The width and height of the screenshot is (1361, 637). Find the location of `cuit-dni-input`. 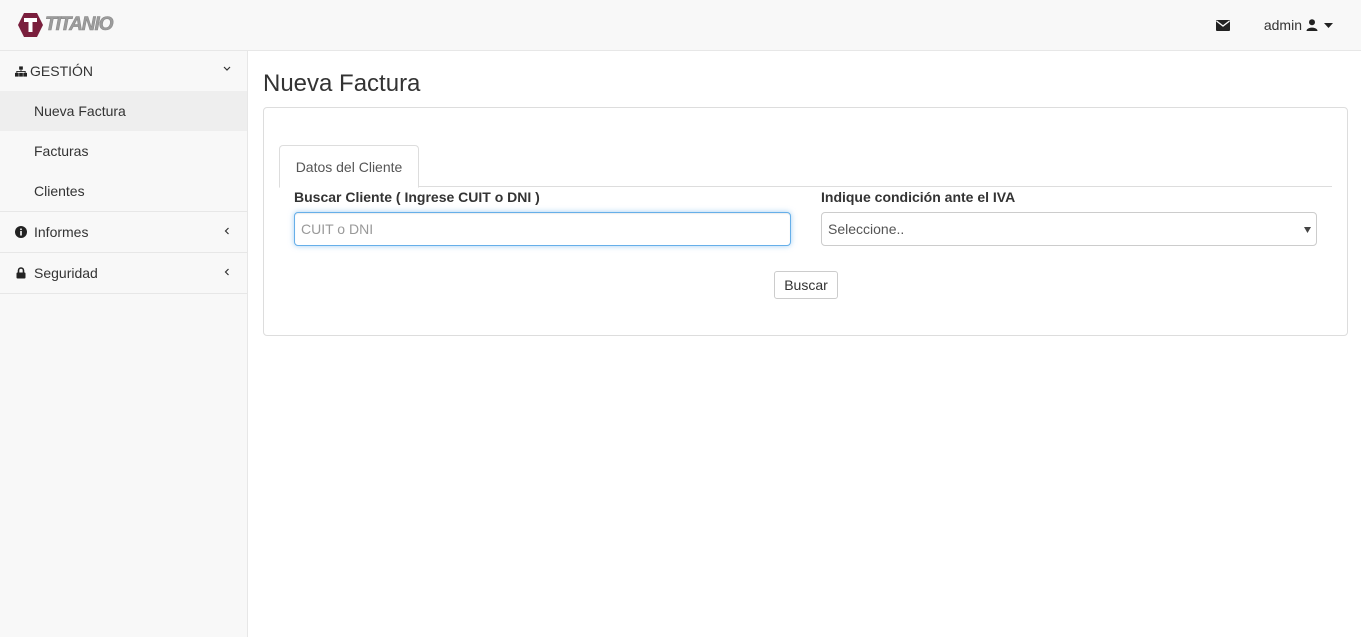

cuit-dni-input is located at coordinates (542, 229).